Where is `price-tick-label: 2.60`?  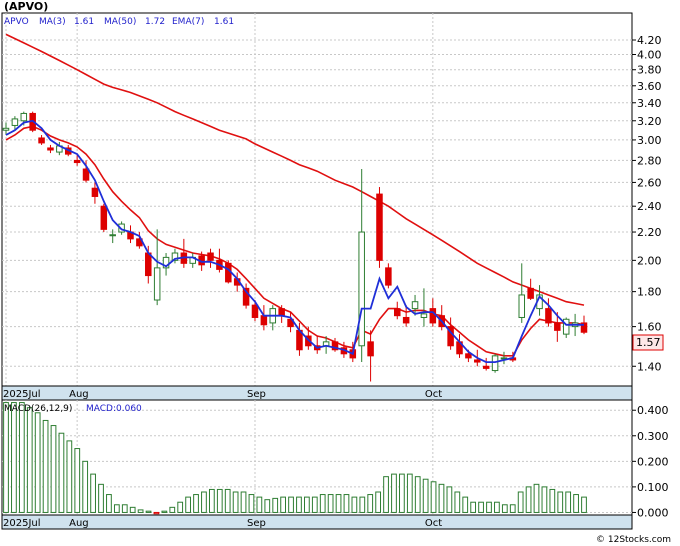 price-tick-label: 2.60 is located at coordinates (649, 182).